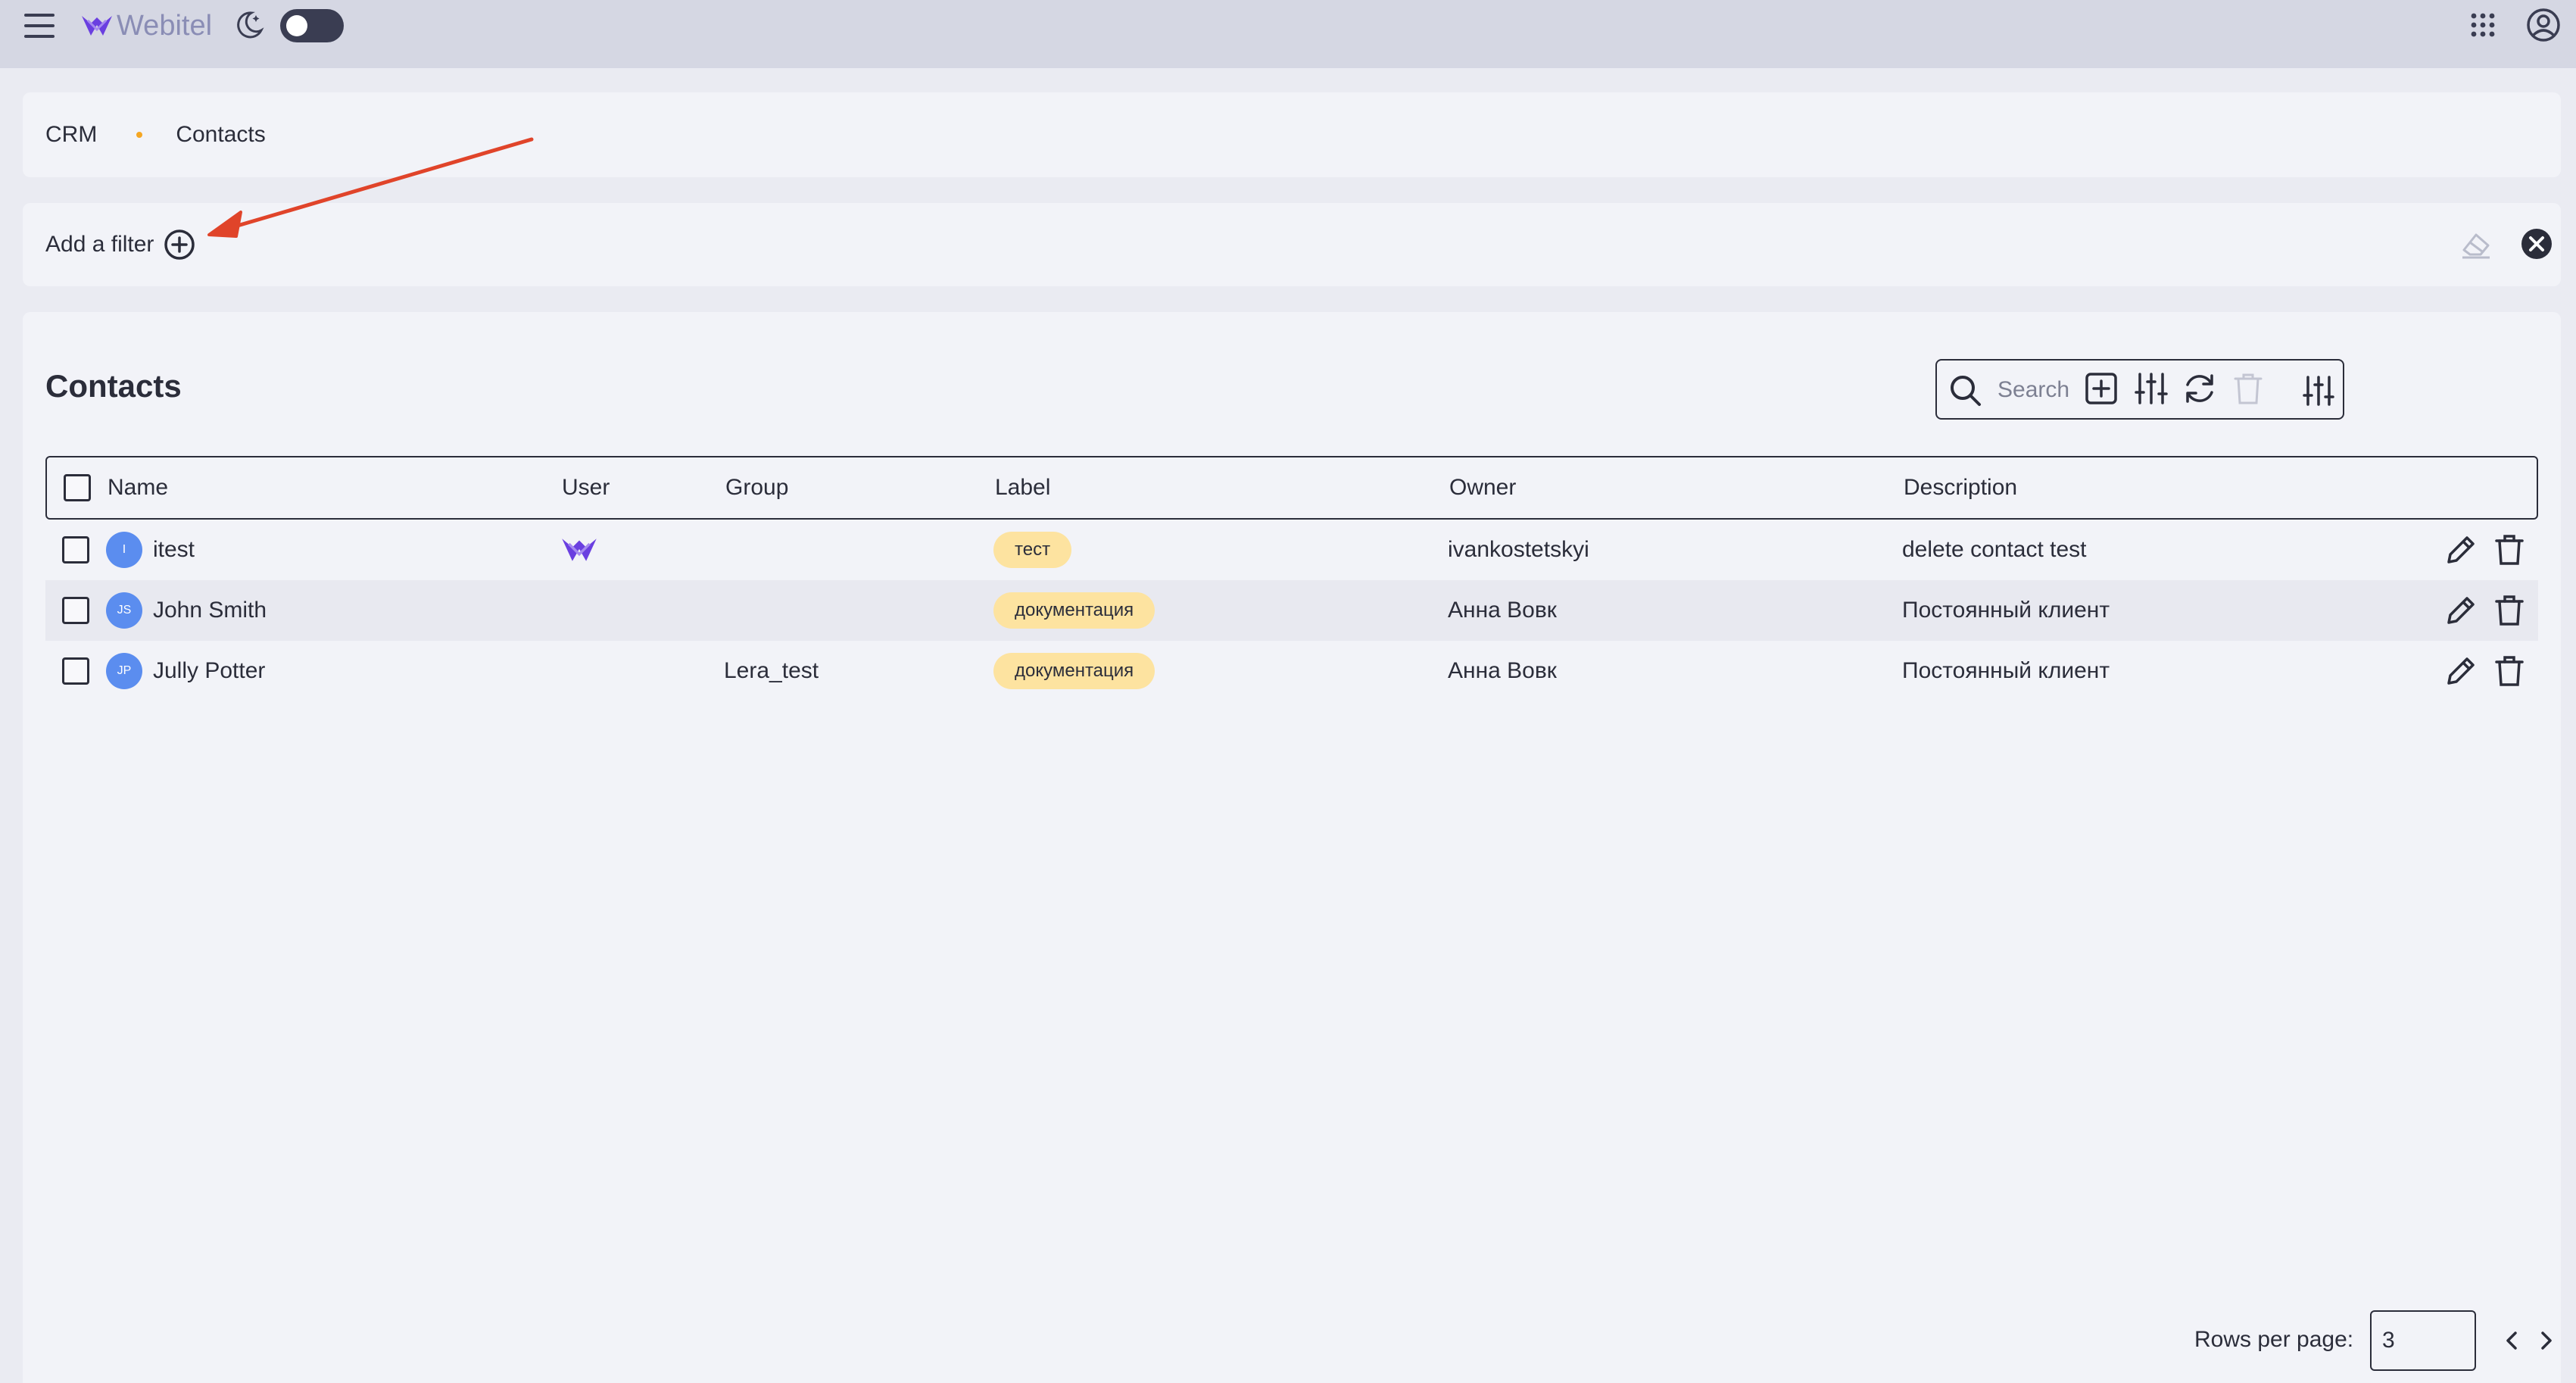  I want to click on table-header: Name User Group Label Owner Description, so click(1291, 488).